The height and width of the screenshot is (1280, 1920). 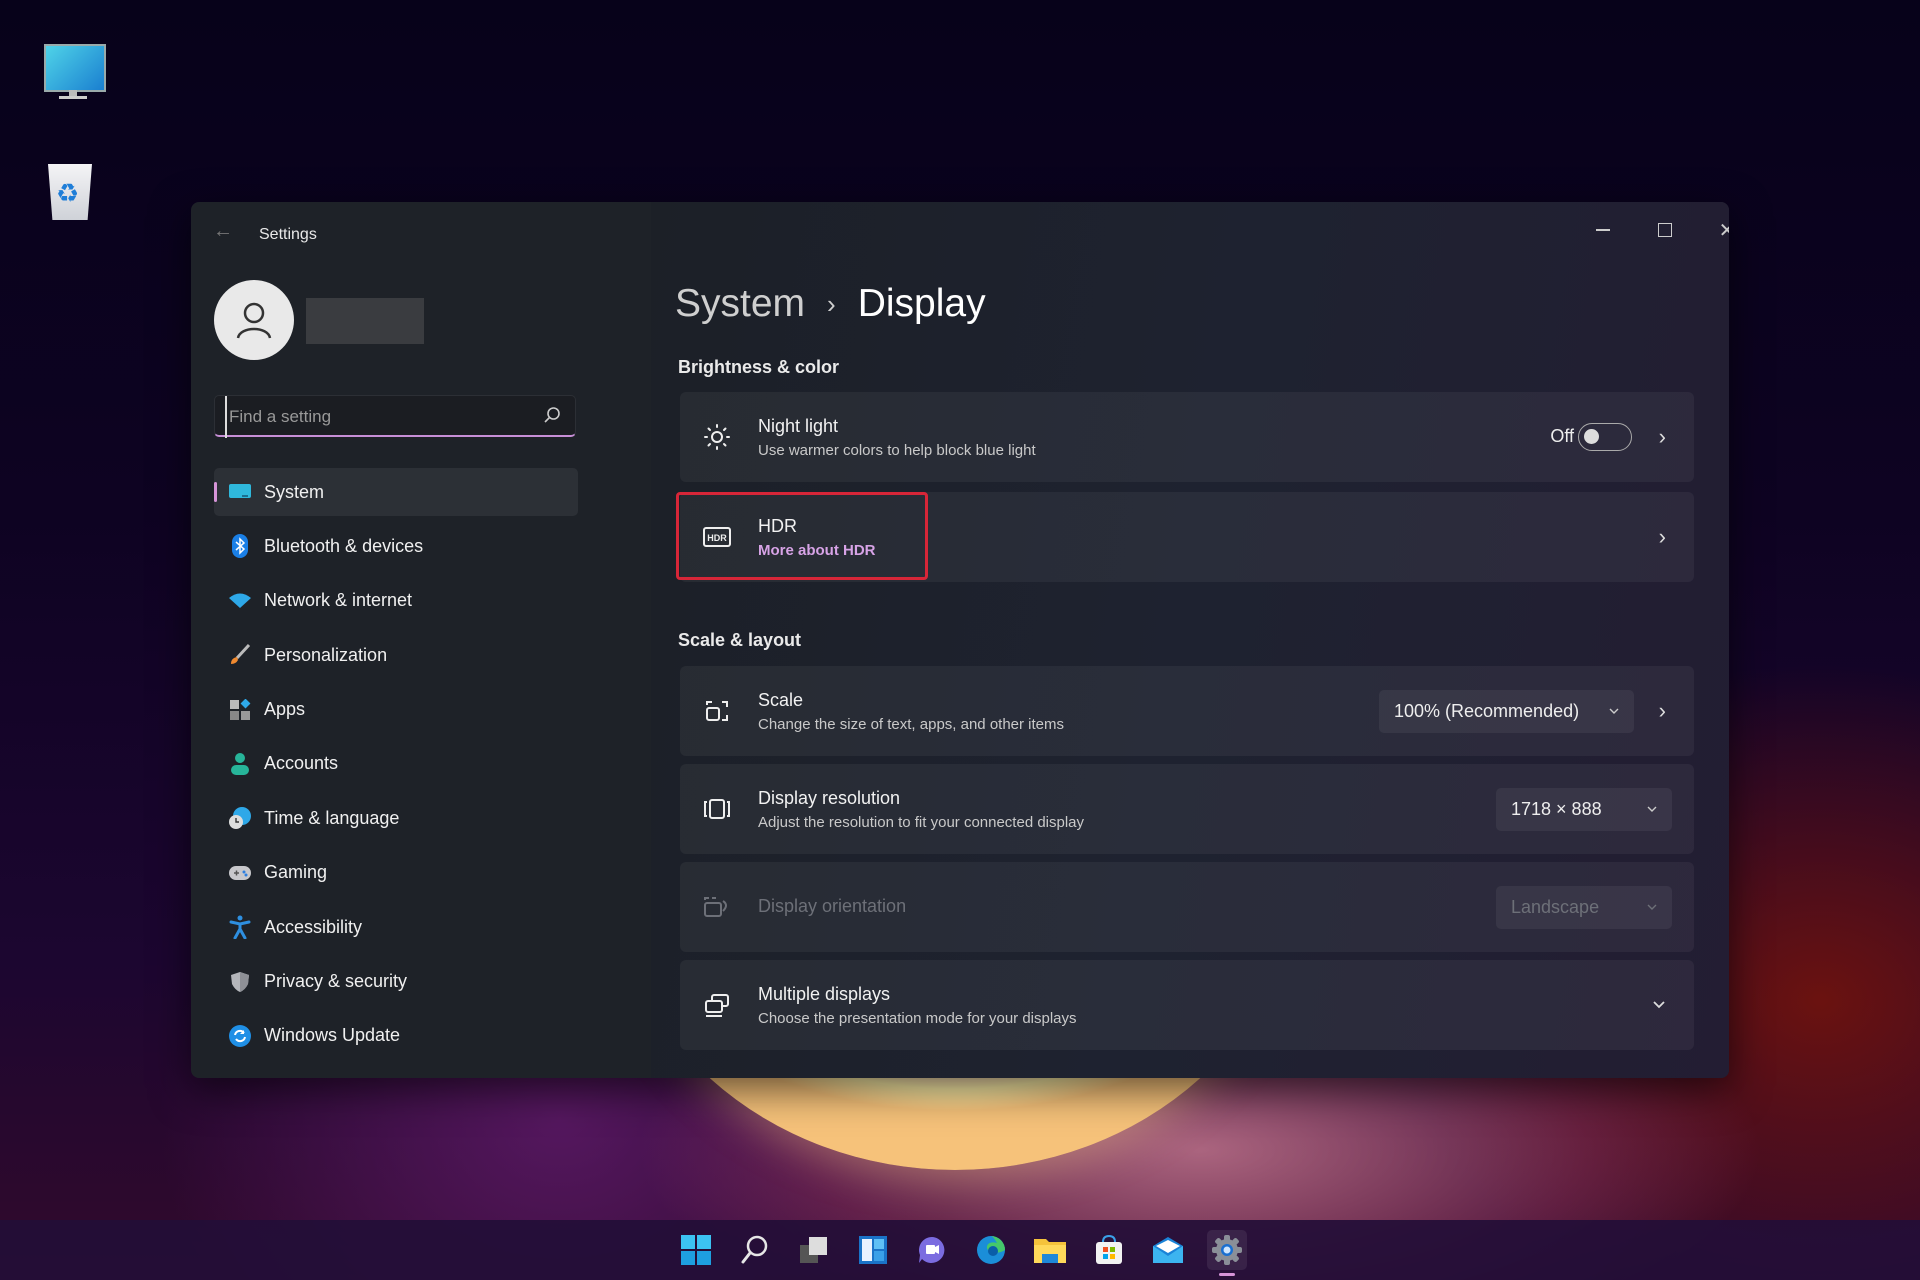 What do you see at coordinates (332, 1035) in the screenshot?
I see `sidebar-item-label: Windows Update` at bounding box center [332, 1035].